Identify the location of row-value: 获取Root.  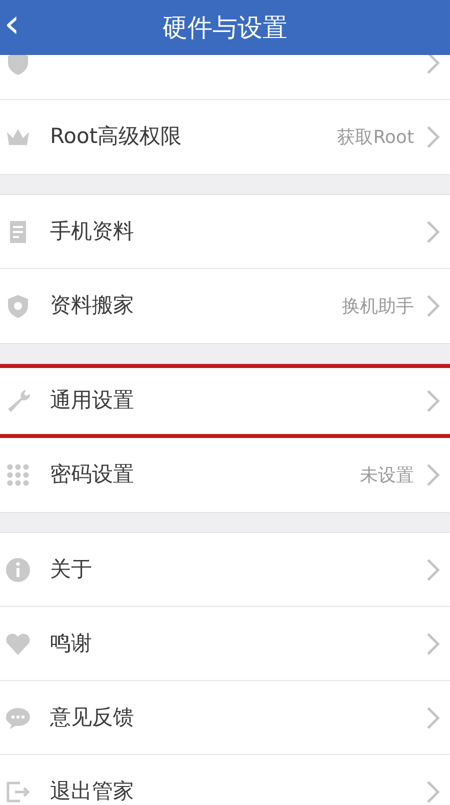
(375, 138).